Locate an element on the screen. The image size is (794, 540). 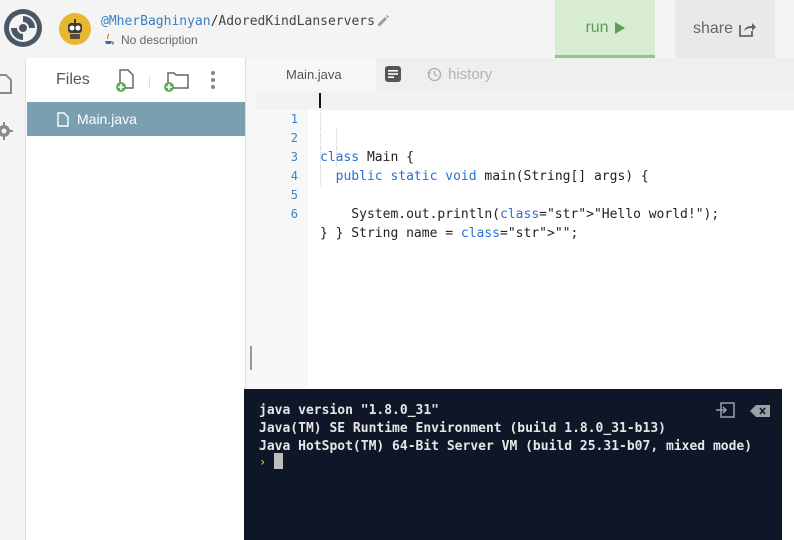
tab-main-java: Main.java is located at coordinates (311, 74).